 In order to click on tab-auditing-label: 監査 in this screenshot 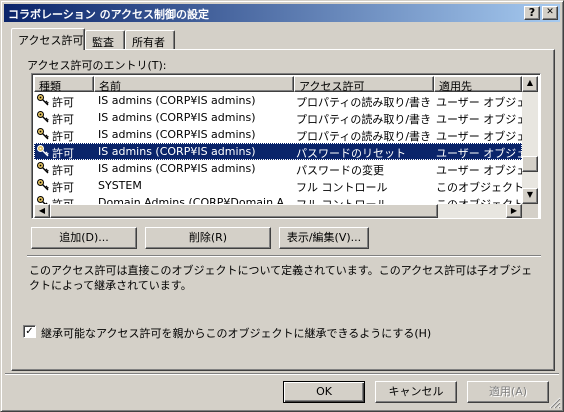, I will do `click(103, 42)`.